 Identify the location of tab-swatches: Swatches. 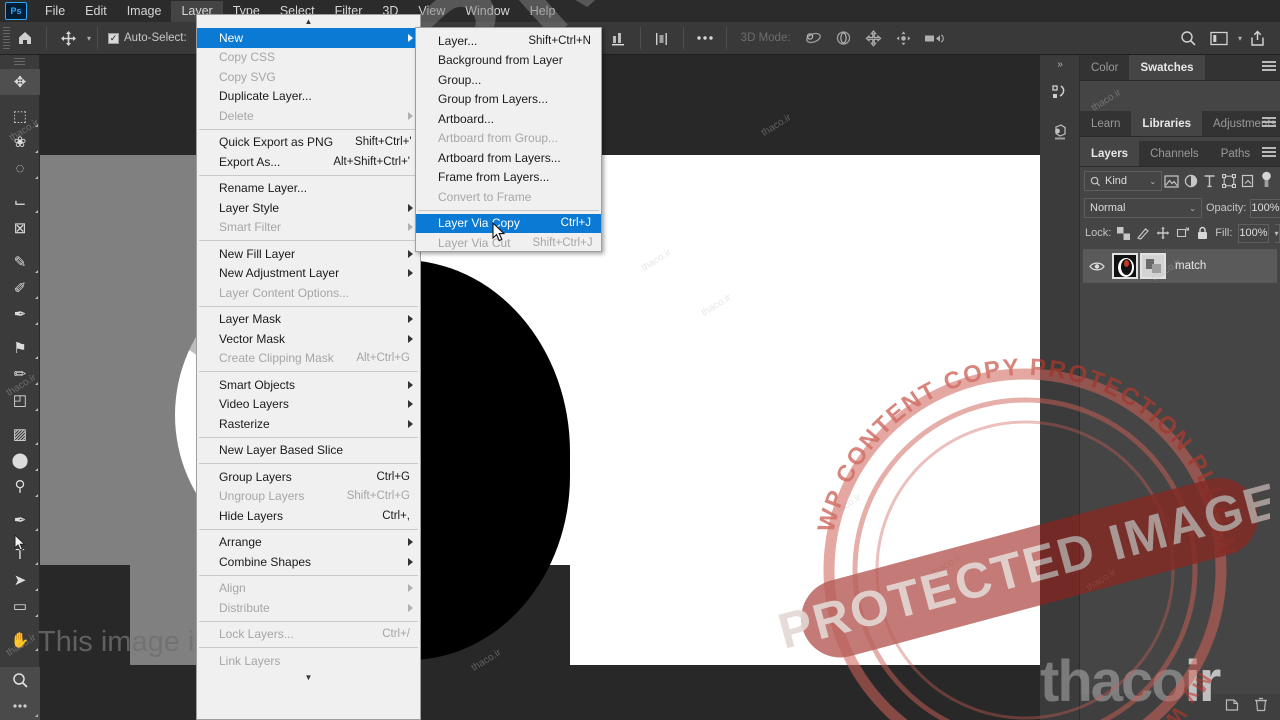
(1167, 67).